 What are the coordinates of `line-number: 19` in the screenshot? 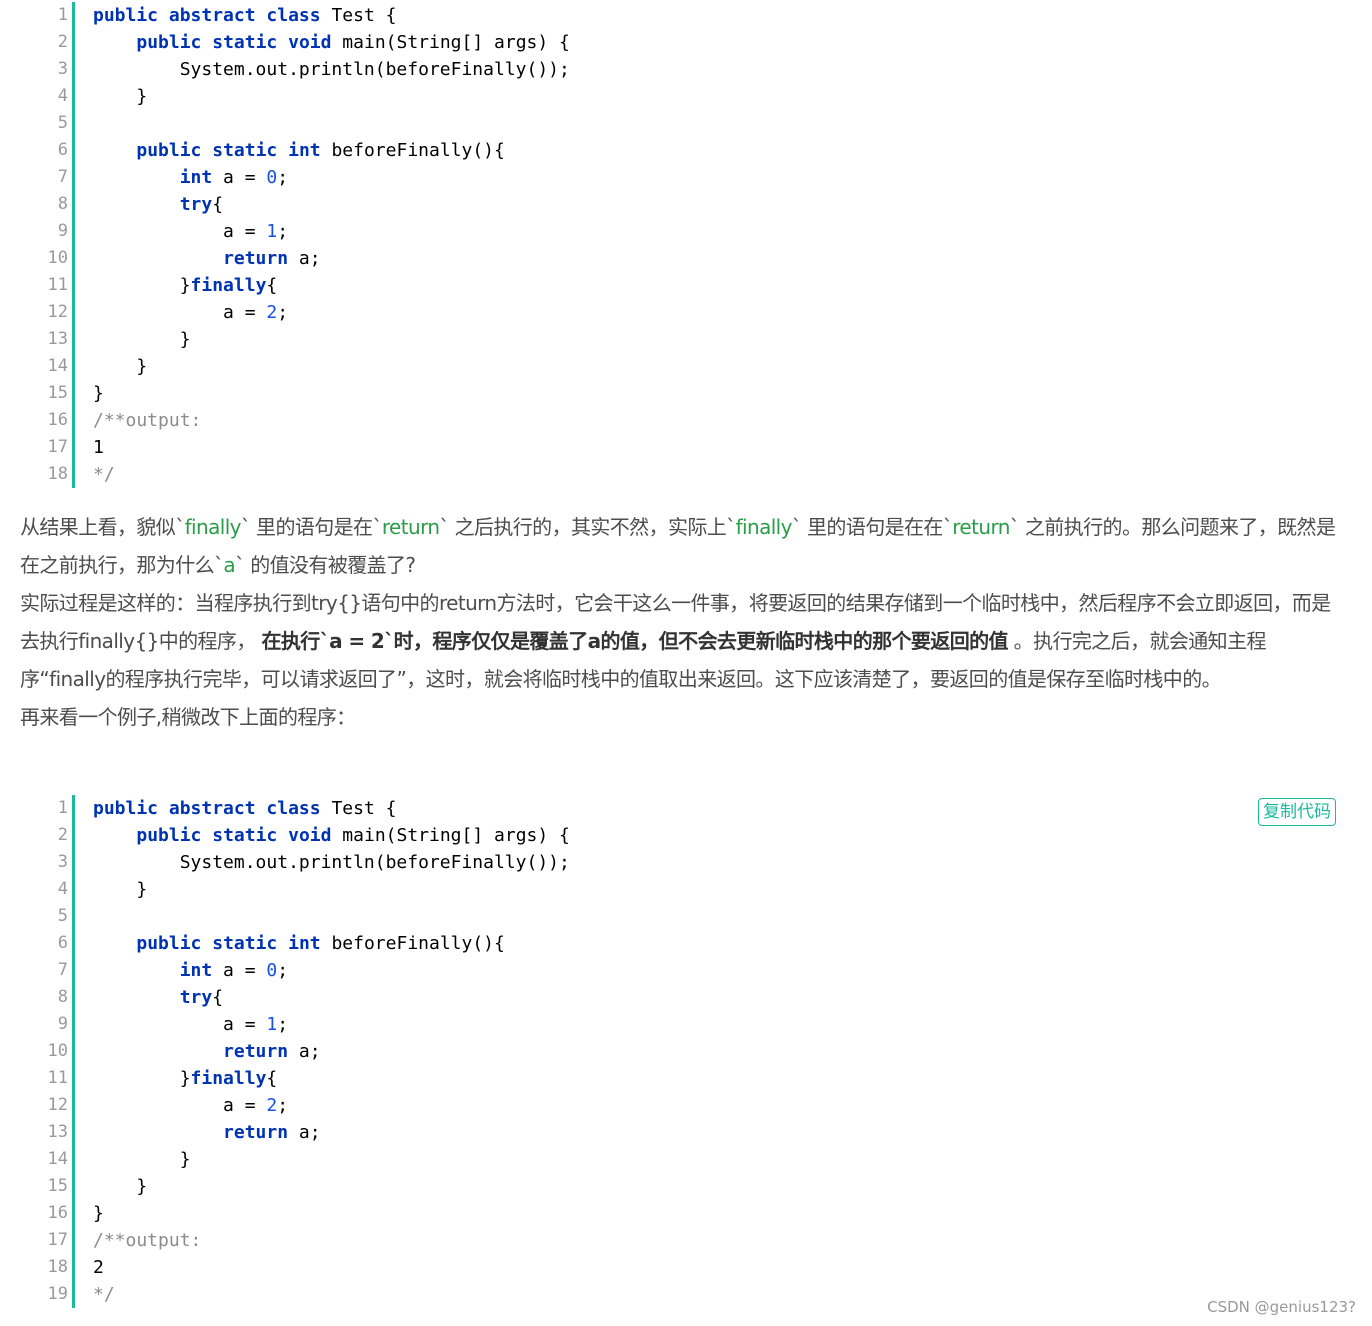 It's located at (57, 1294).